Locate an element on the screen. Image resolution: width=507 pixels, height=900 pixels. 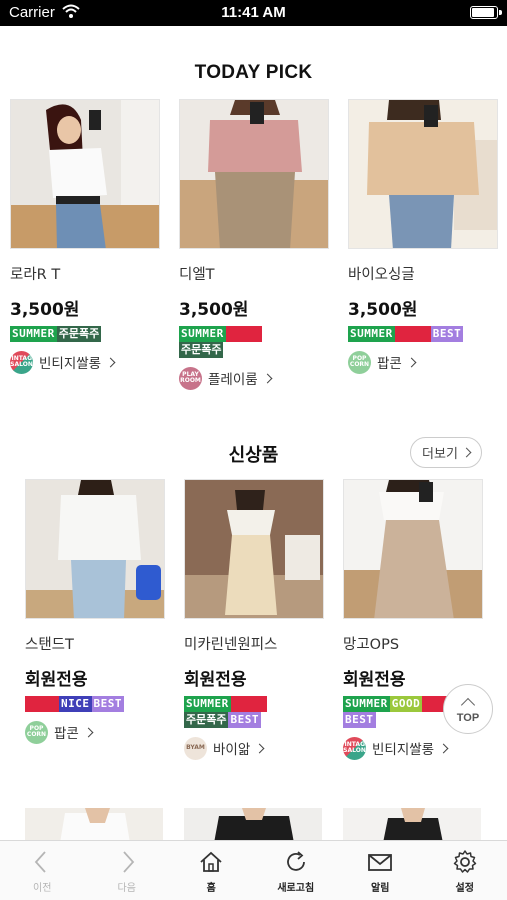
product-tags: SUMMER BEST is located at coordinates (418, 334).